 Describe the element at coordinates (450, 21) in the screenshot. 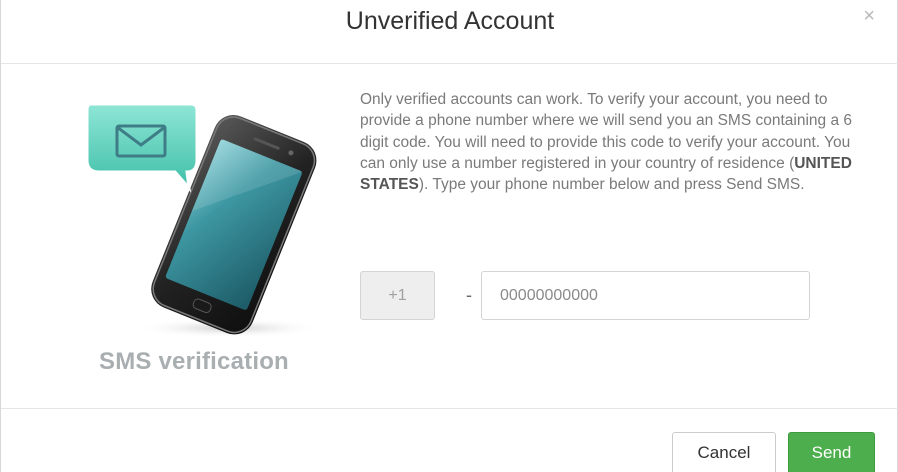

I see `dialog-title: Unverified Account` at that location.